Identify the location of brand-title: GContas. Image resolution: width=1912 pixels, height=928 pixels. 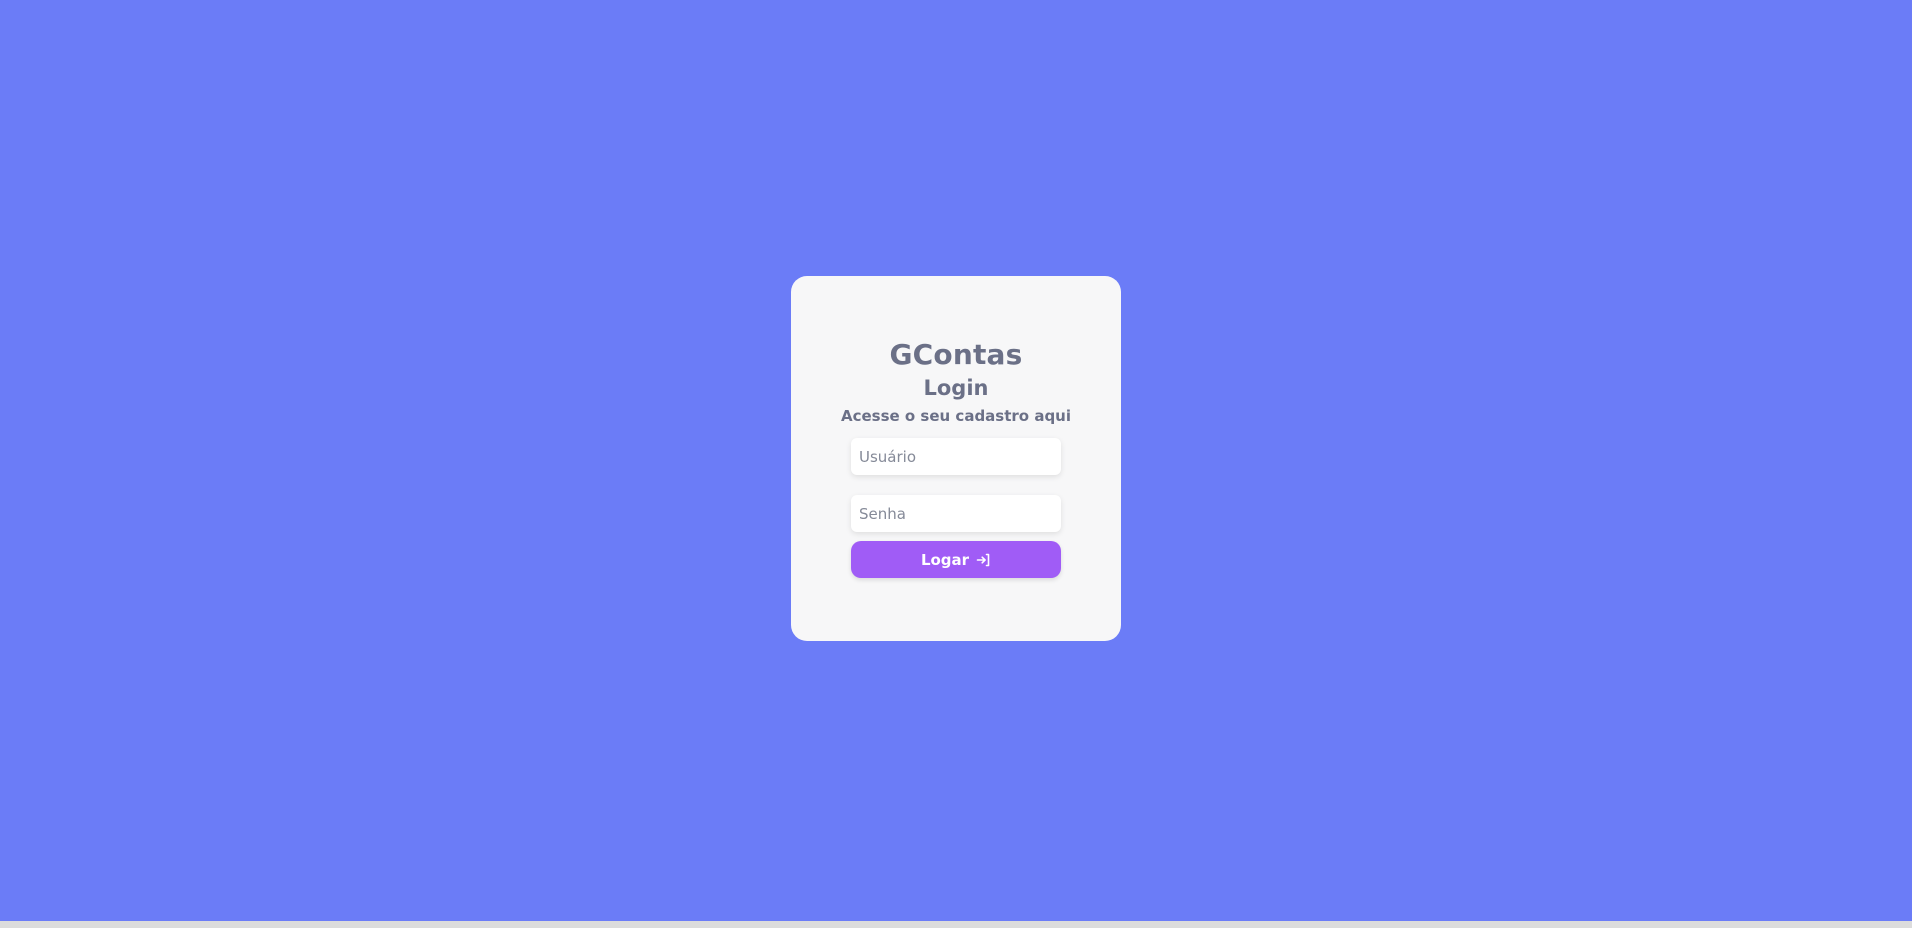
(956, 354).